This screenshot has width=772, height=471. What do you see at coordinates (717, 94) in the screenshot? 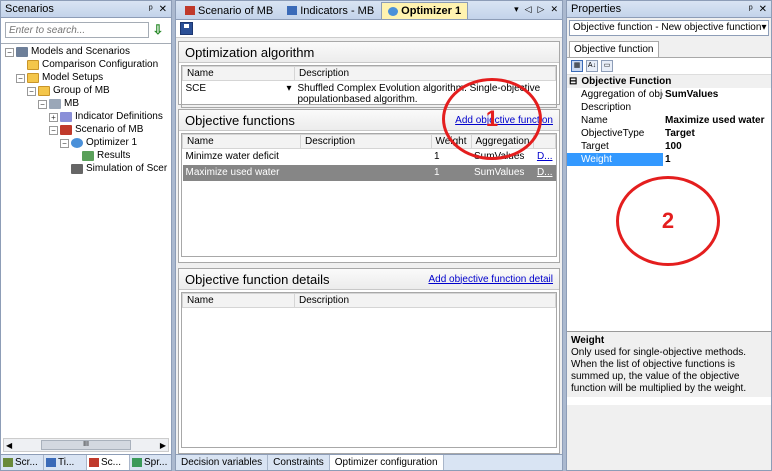
I see `property-value: SumValues` at bounding box center [717, 94].